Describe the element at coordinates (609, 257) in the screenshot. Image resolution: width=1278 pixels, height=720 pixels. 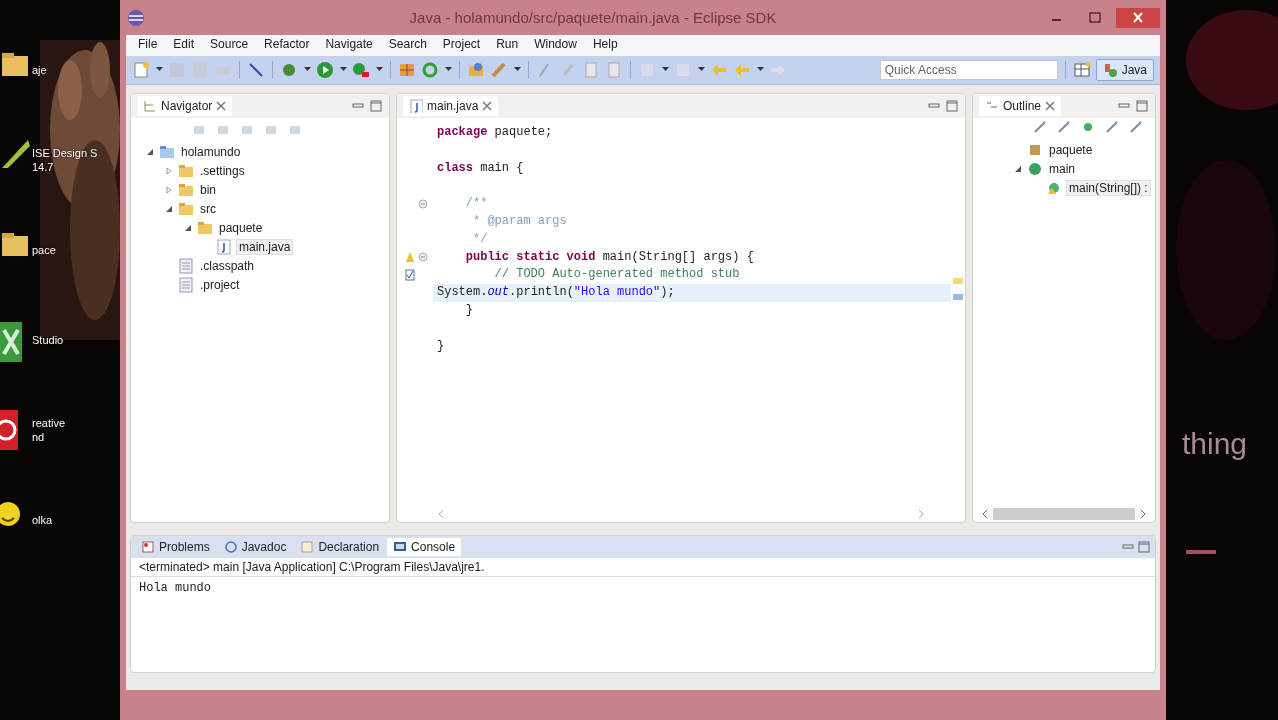
I see `code-line: public static void main(String[] args) {` at that location.